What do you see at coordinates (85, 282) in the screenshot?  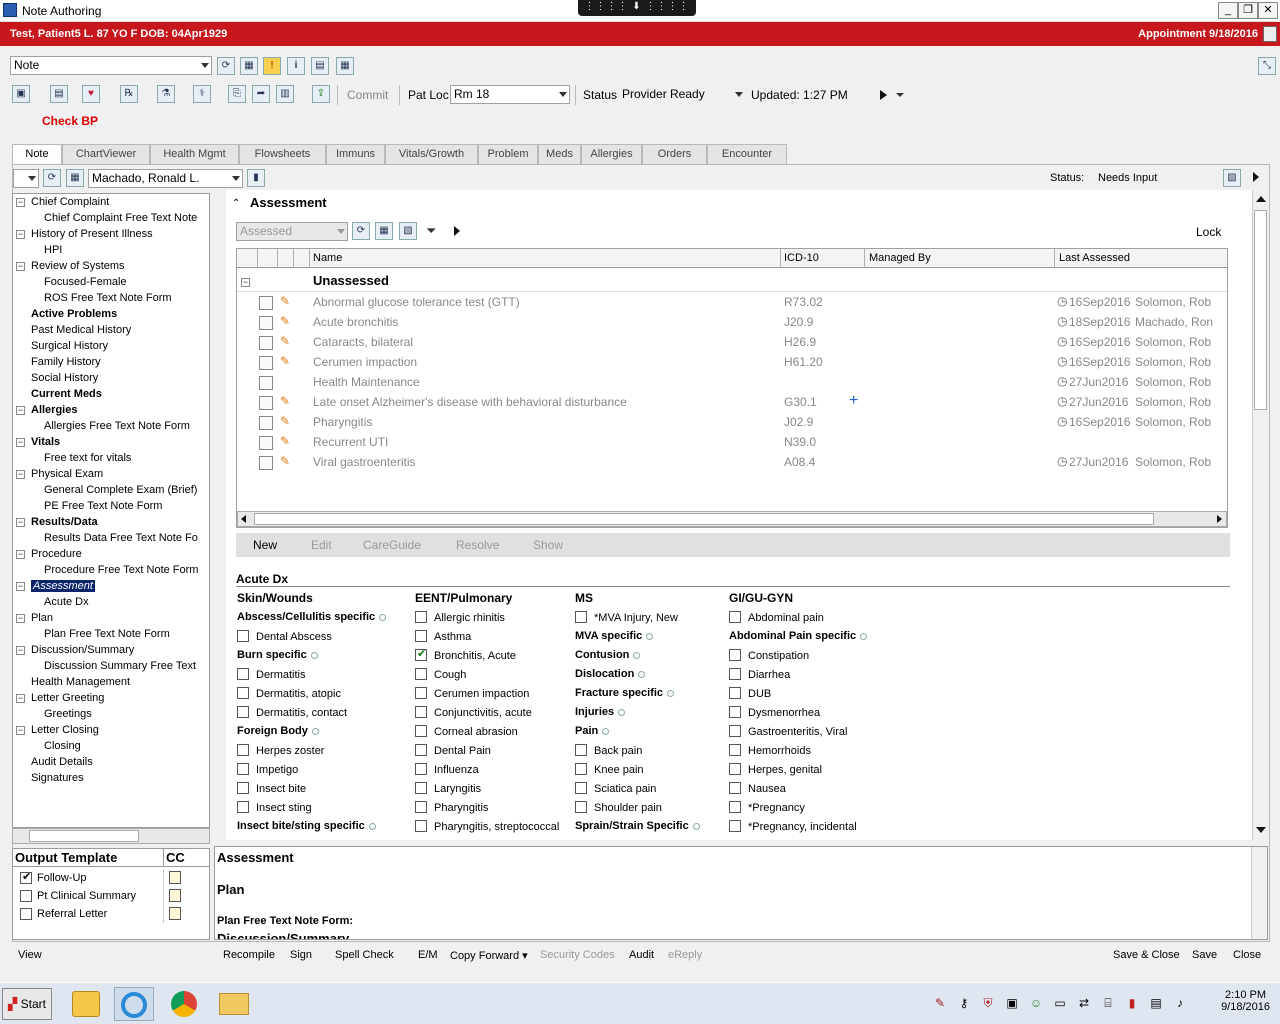 I see `tree-item-focused-female: Focused-Female` at bounding box center [85, 282].